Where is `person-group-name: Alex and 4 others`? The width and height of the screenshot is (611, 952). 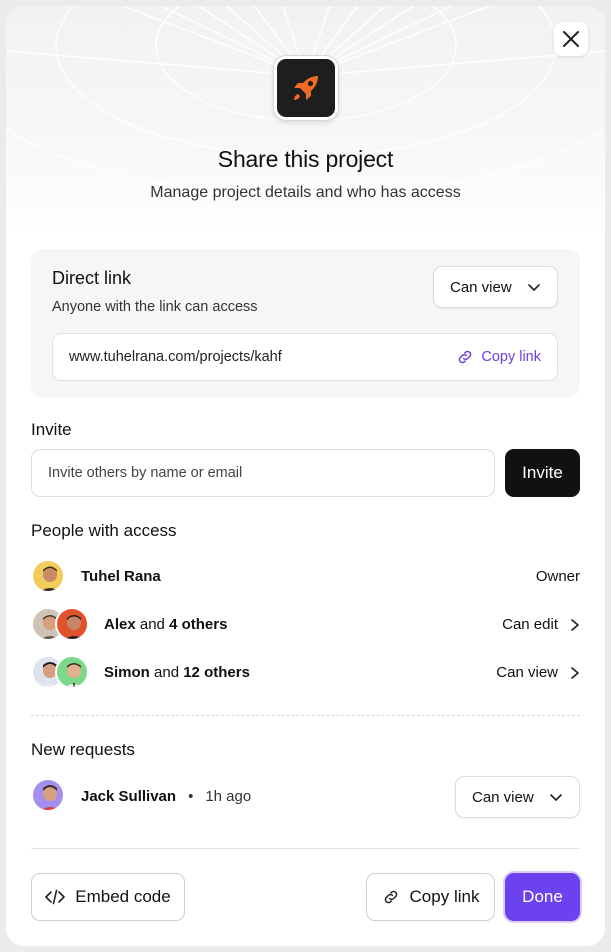
person-group-name: Alex and 4 others is located at coordinates (166, 624).